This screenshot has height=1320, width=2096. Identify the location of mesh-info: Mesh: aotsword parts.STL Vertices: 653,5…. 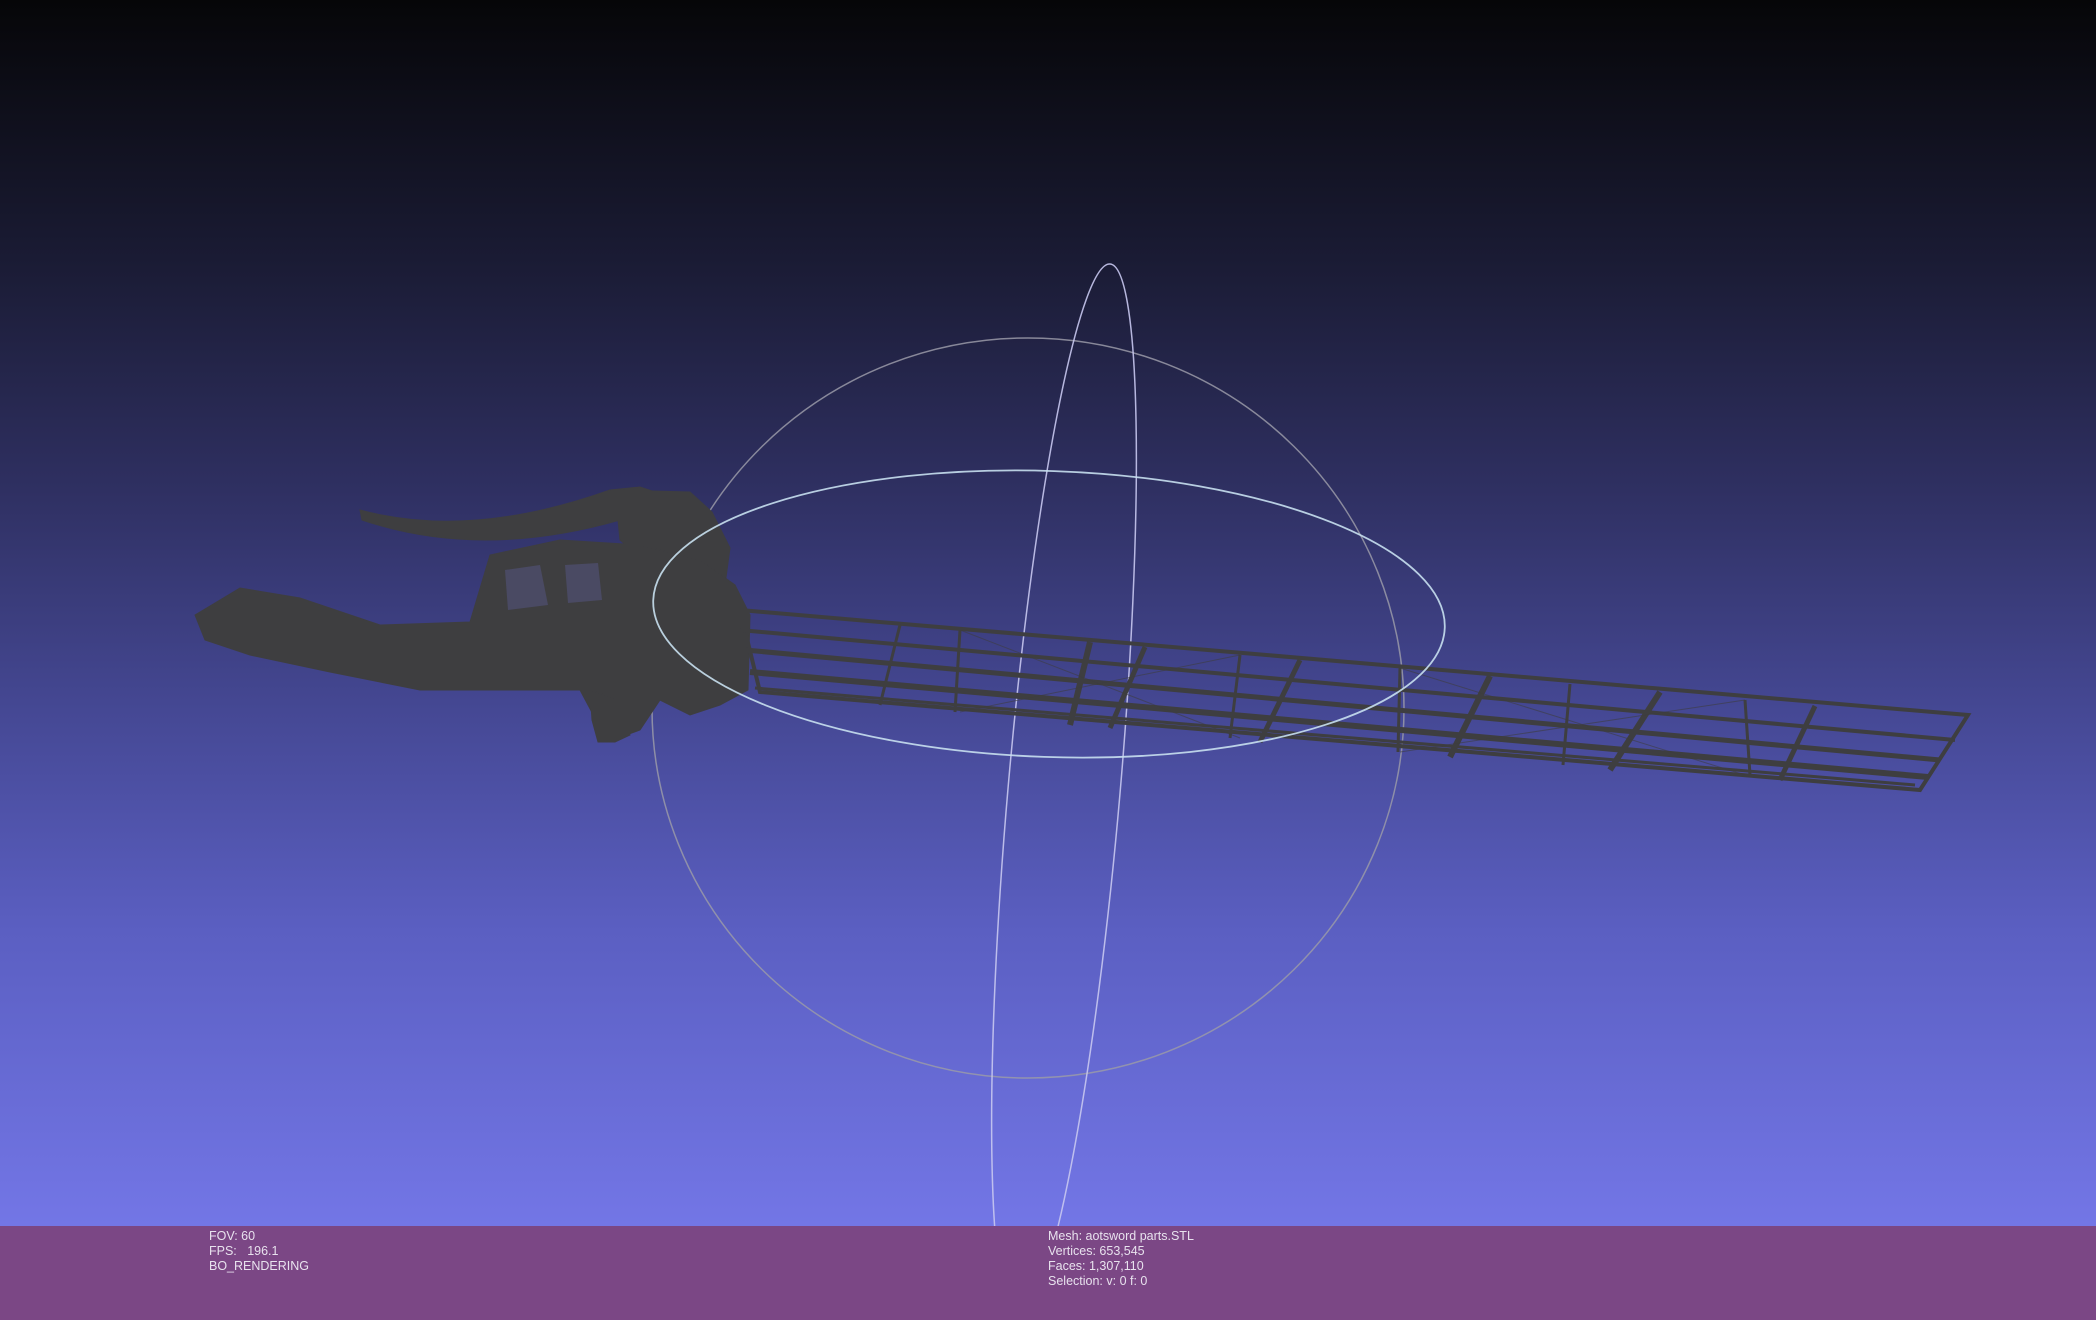
(1121, 1259).